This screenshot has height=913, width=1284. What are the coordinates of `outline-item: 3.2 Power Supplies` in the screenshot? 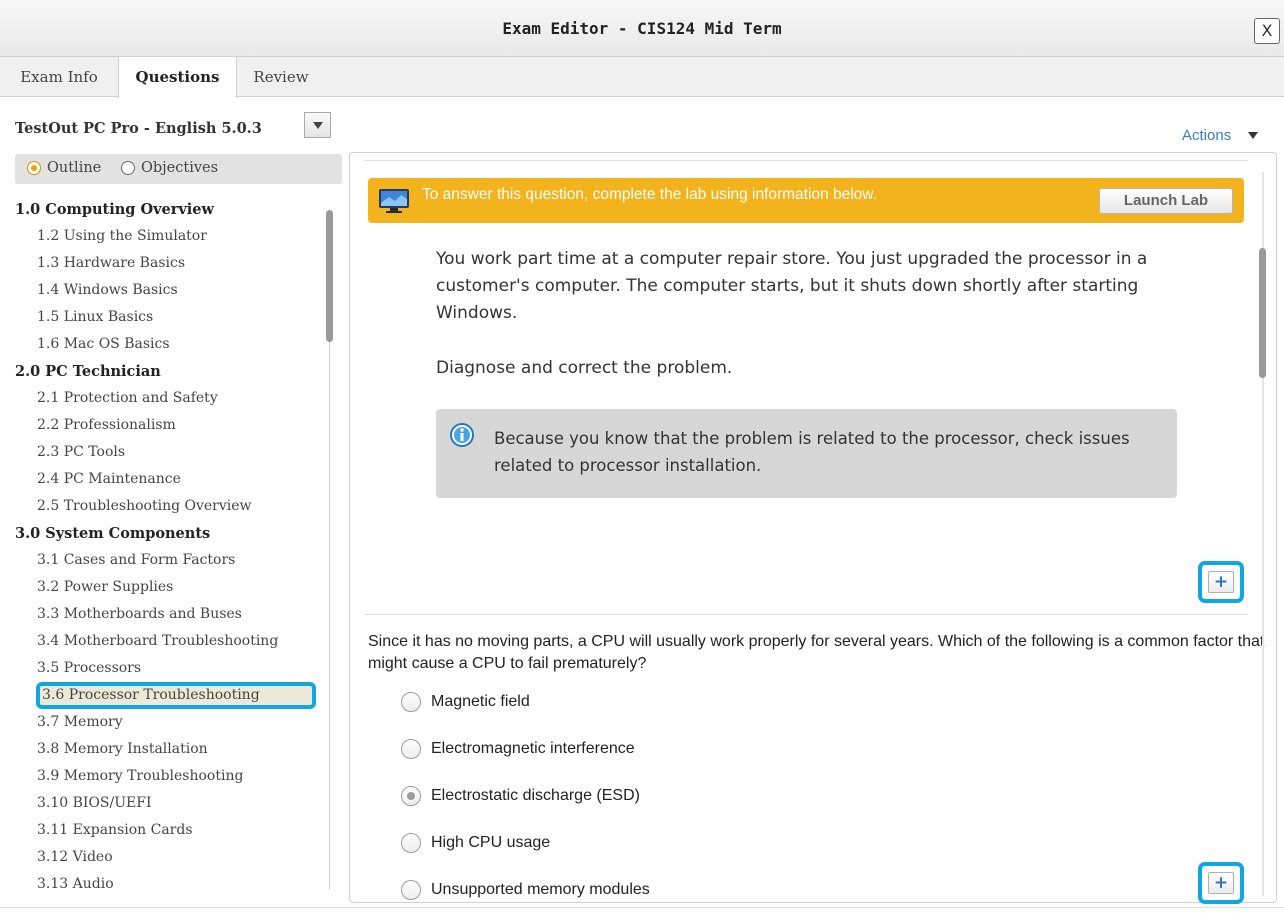 It's located at (167, 587).